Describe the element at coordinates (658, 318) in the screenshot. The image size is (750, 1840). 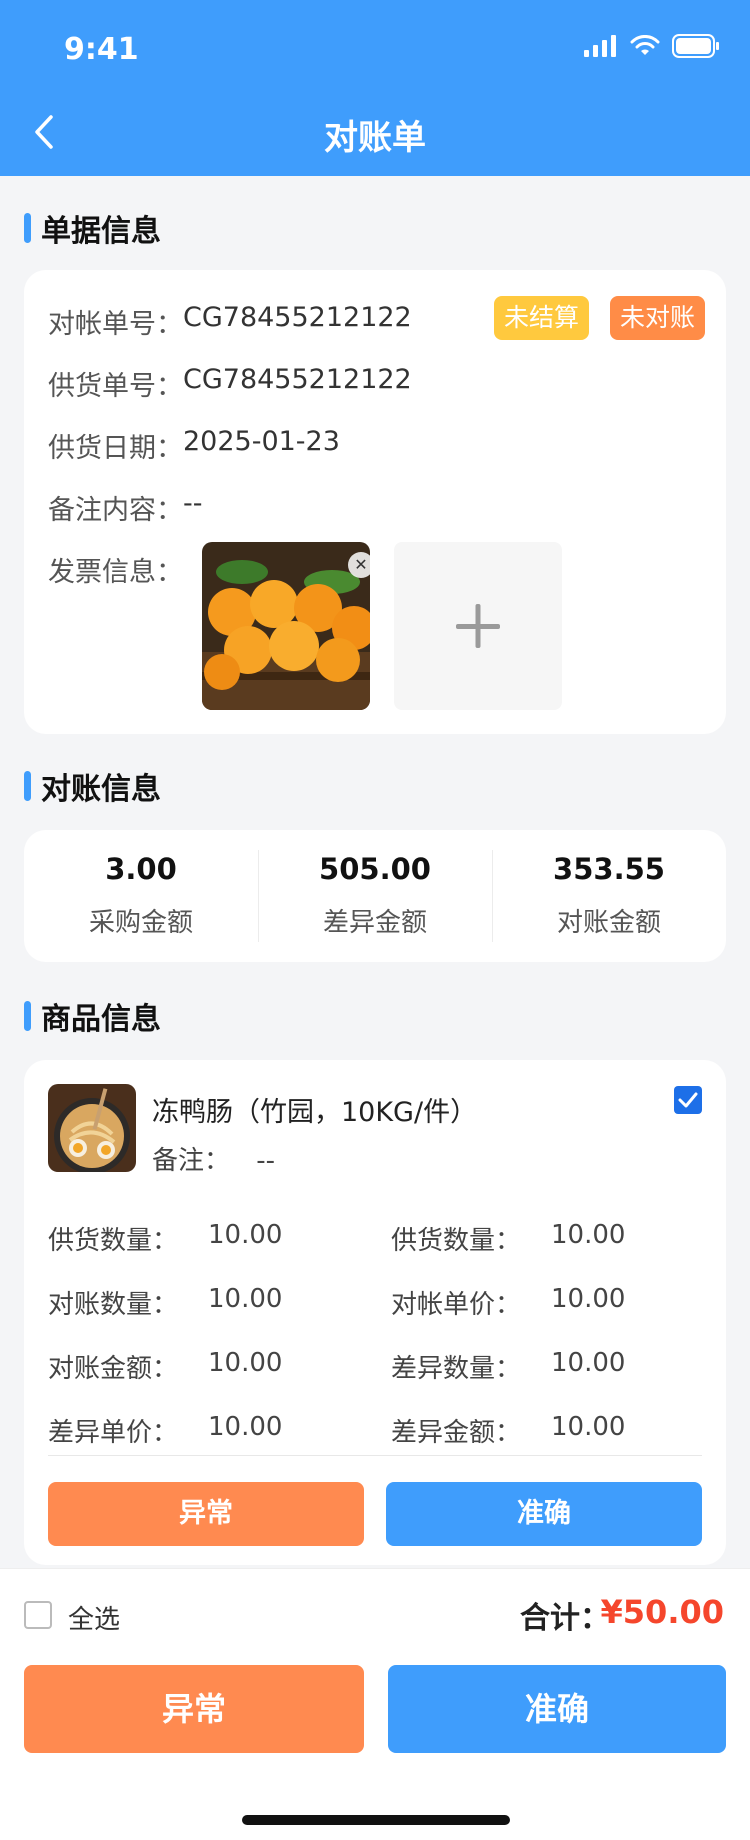
I see `unreconciled-badge: 未对账` at that location.